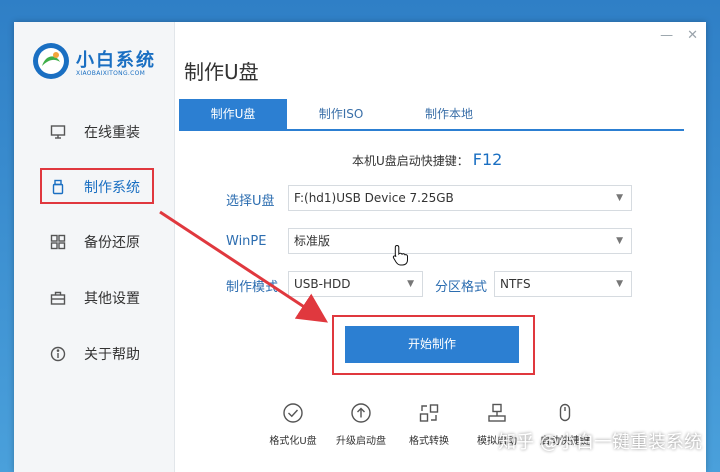 Image resolution: width=720 pixels, height=472 pixels. Describe the element at coordinates (58, 298) in the screenshot. I see `briefcase-icon` at that location.